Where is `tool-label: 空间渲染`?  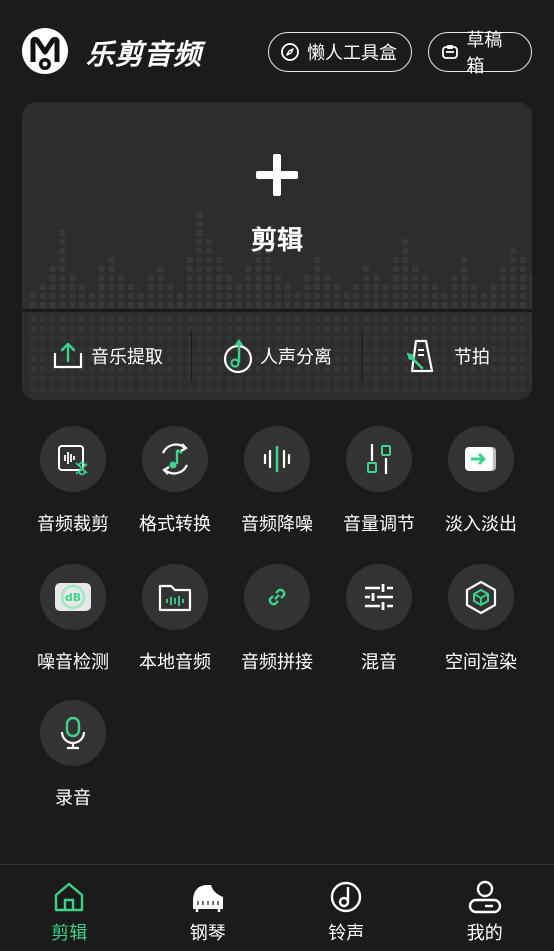 tool-label: 空间渲染 is located at coordinates (481, 662).